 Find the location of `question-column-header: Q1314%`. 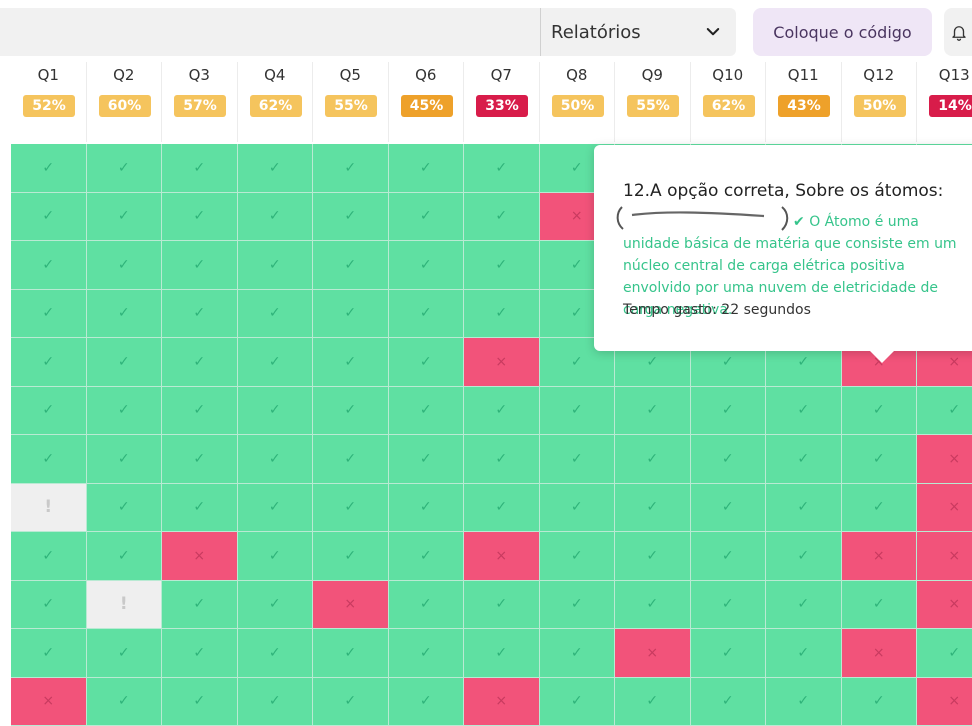

question-column-header: Q1314% is located at coordinates (944, 102).